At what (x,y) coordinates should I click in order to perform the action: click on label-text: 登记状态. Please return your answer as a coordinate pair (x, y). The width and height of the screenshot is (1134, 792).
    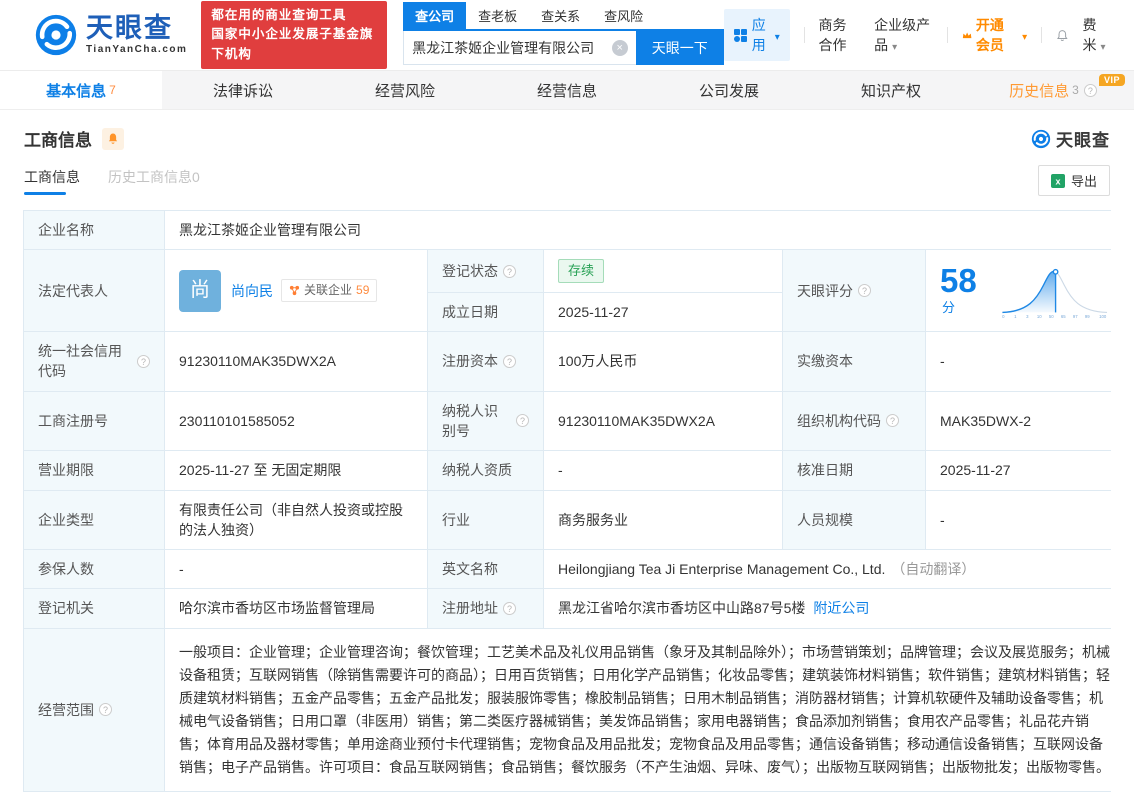
    Looking at the image, I should click on (470, 270).